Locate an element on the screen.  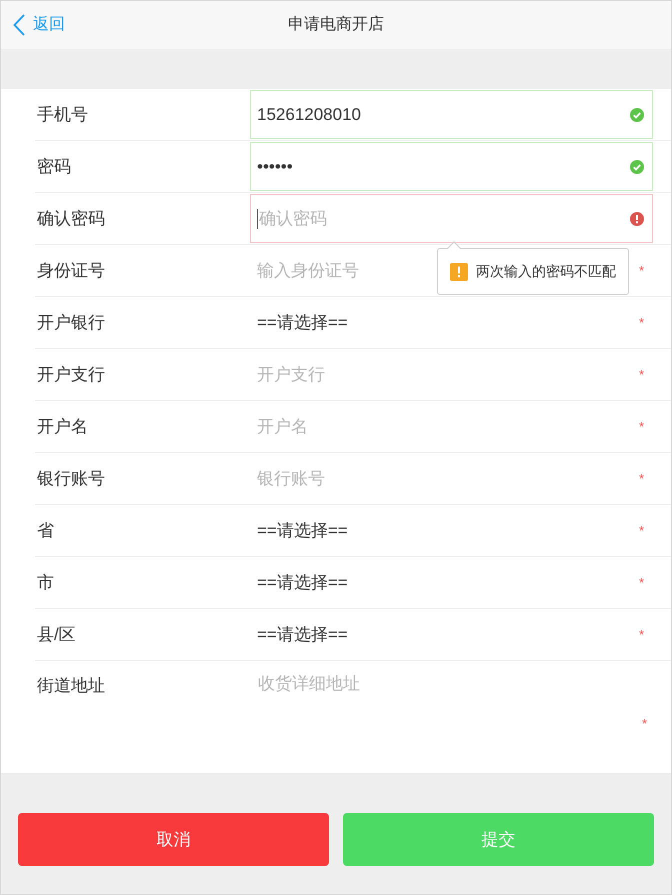
field-label: 省 is located at coordinates (45, 531).